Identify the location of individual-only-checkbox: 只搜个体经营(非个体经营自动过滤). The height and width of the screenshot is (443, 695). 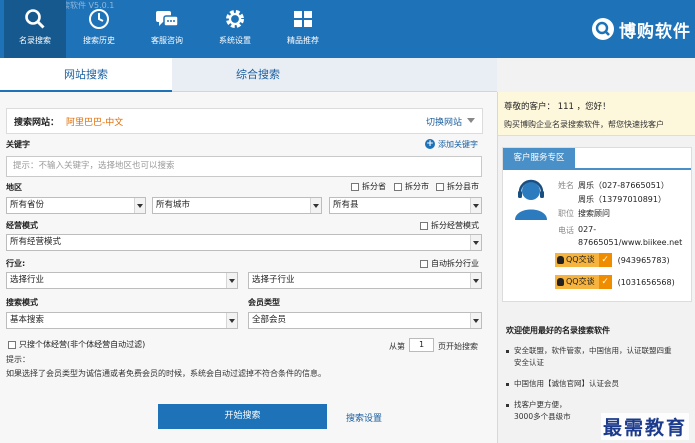
(76, 344).